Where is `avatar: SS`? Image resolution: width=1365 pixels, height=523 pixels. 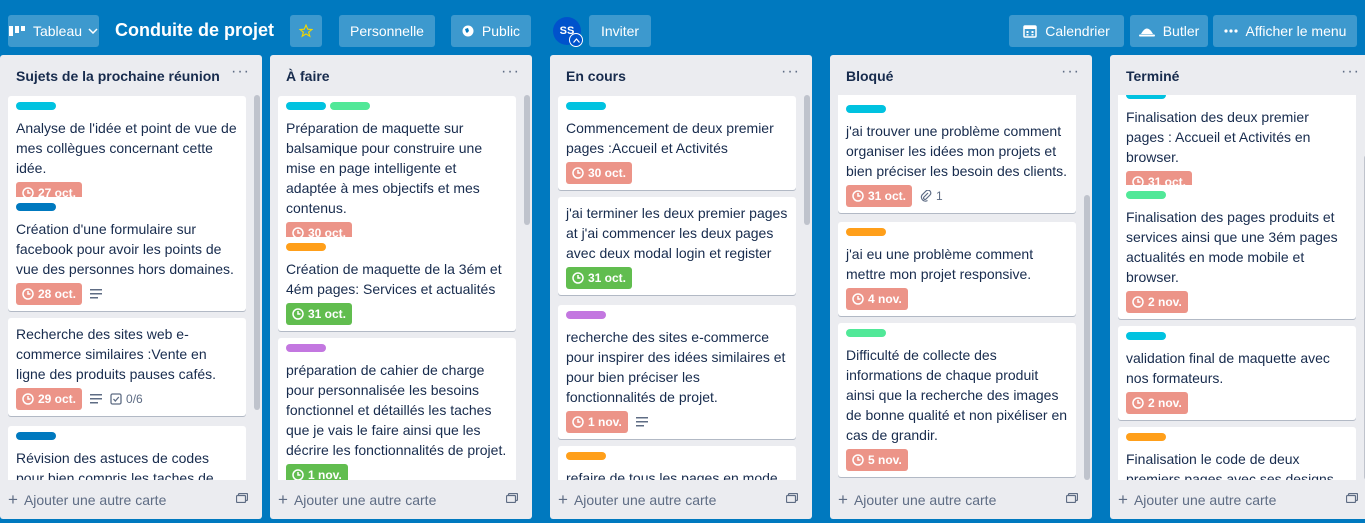
avatar: SS is located at coordinates (568, 32).